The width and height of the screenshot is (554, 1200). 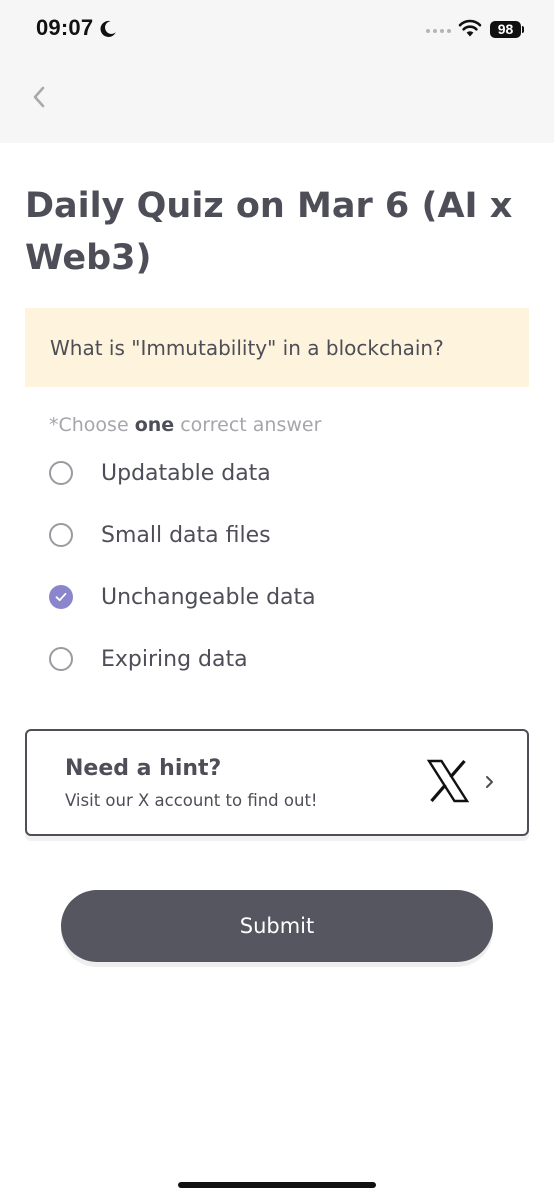 I want to click on submit-button: Submit, so click(x=277, y=926).